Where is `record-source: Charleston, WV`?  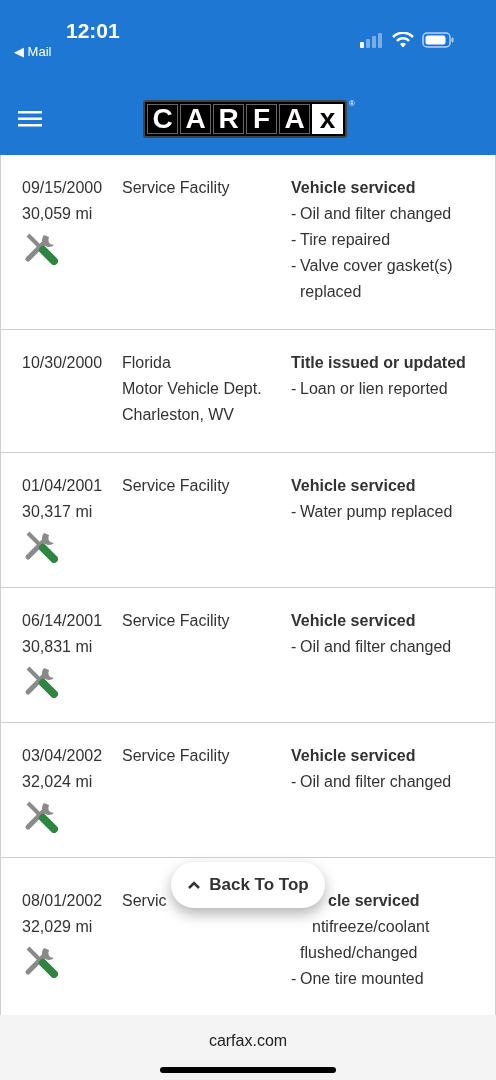 record-source: Charleston, WV is located at coordinates (178, 415).